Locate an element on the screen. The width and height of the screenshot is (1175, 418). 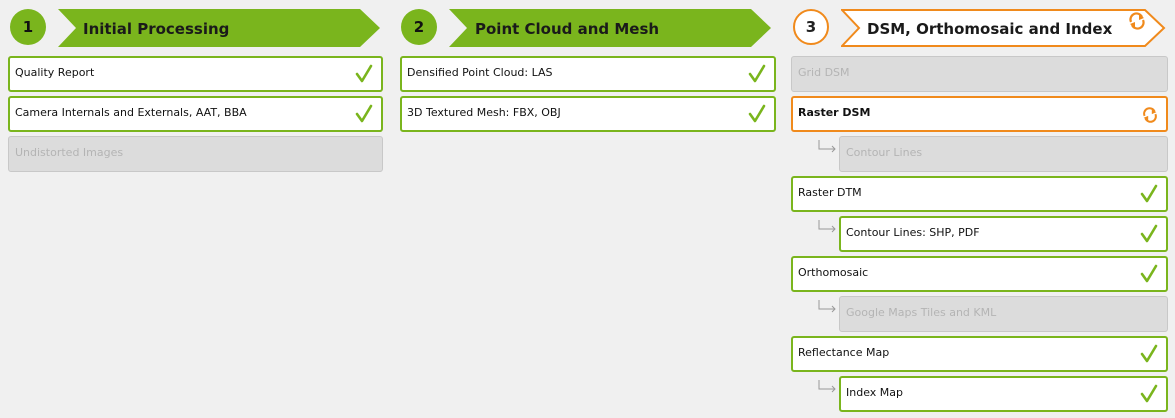
step-title-3: DSM, Orthomosaic and Index is located at coordinates (990, 29).